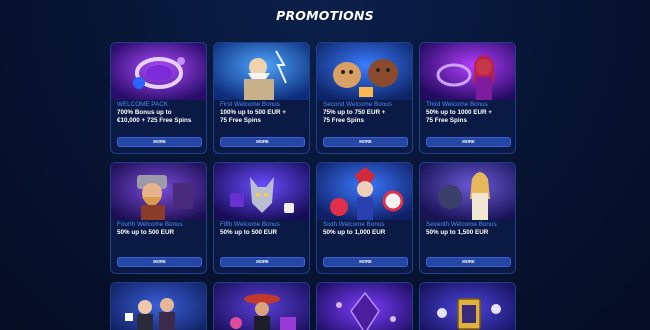 This screenshot has width=650, height=330. What do you see at coordinates (457, 232) in the screenshot?
I see `promo-card-description: 50% up to 1,500 EUR` at bounding box center [457, 232].